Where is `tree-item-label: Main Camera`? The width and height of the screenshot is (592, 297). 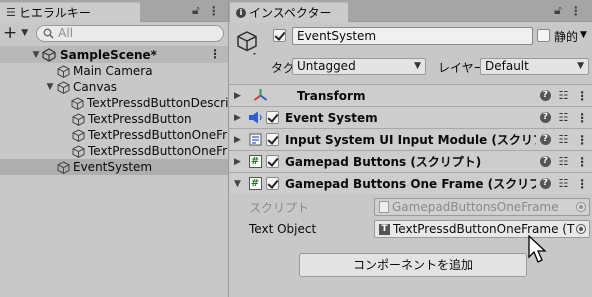 tree-item-label: Main Camera is located at coordinates (113, 71).